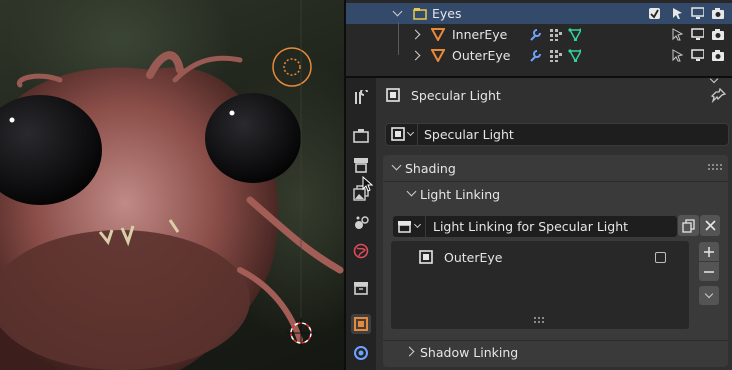 The image size is (732, 370). I want to click on plus-icon, so click(709, 251).